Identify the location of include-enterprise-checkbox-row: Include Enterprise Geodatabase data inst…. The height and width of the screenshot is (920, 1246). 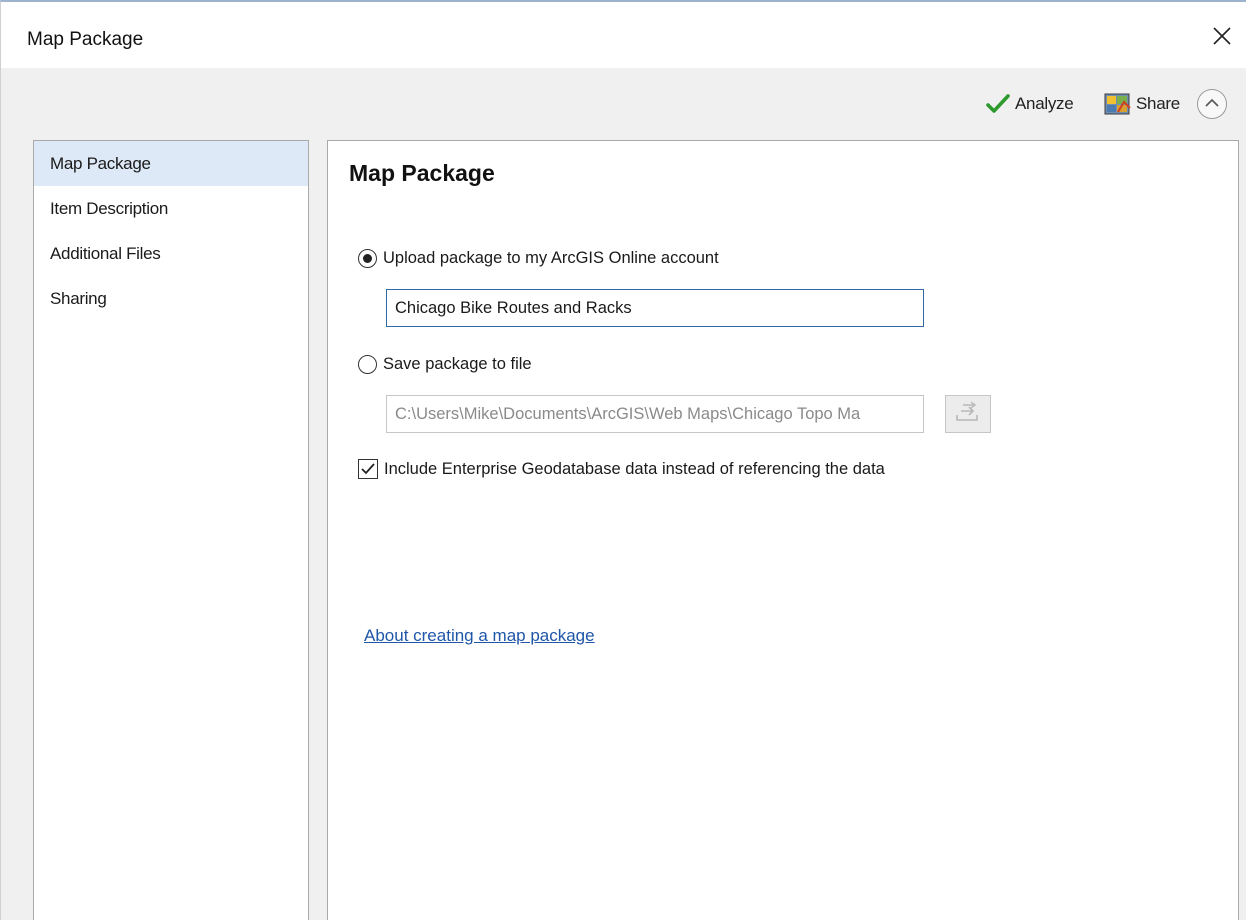
(621, 469).